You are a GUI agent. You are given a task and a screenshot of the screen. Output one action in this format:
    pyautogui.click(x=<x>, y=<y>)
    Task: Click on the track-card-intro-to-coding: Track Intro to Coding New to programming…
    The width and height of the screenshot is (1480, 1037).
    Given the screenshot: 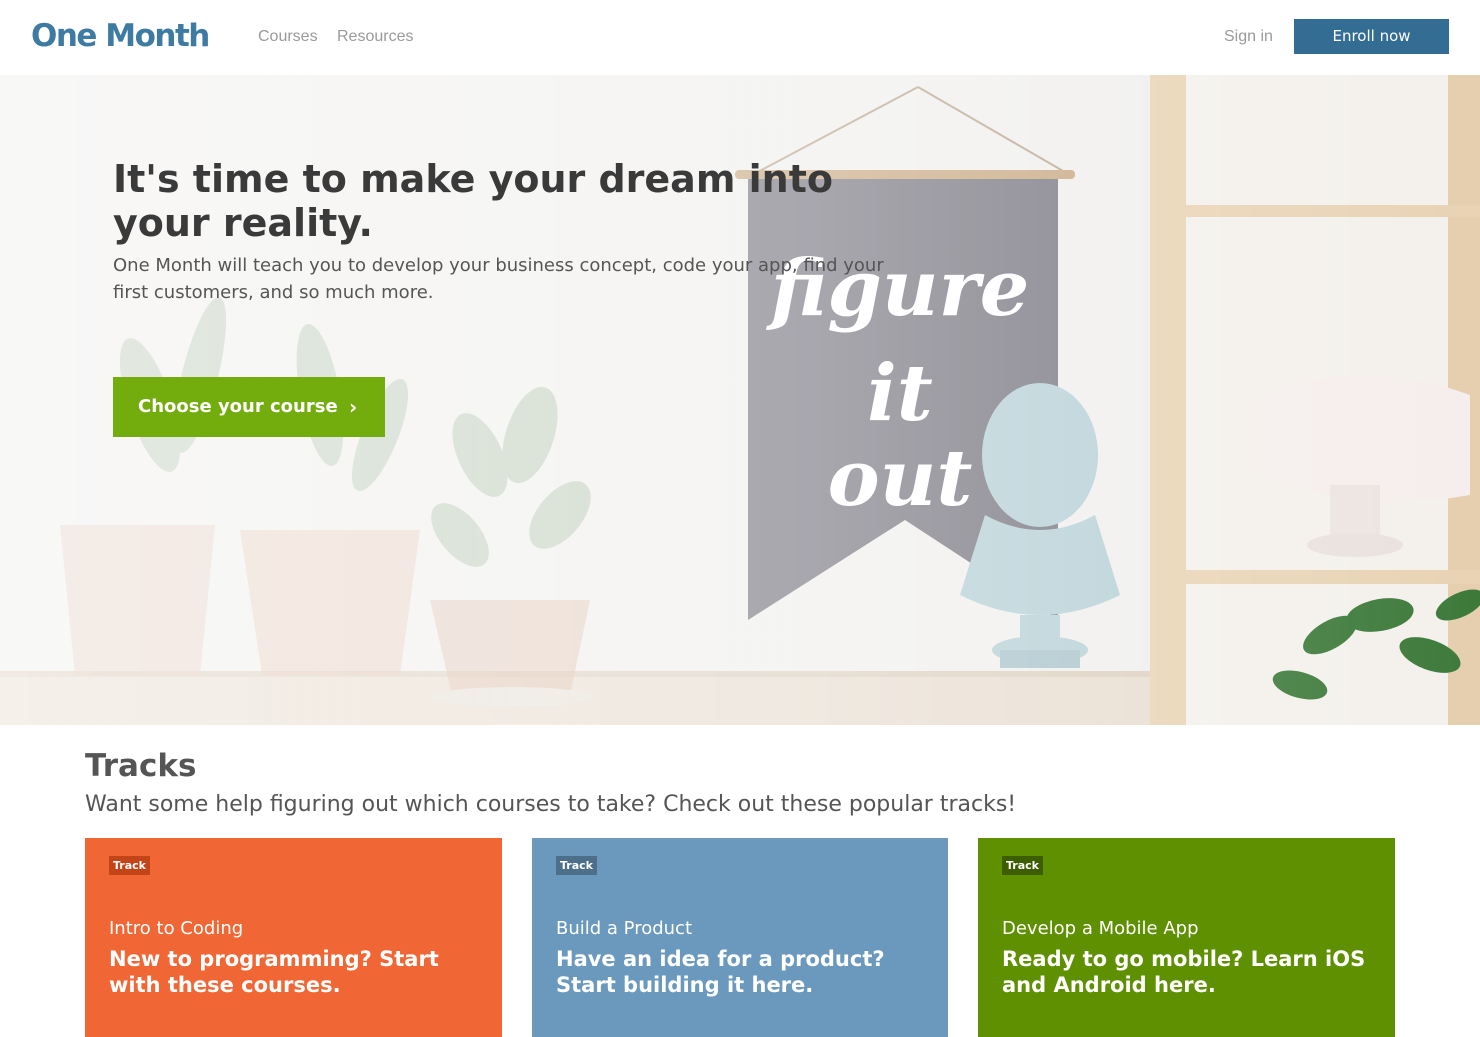 What is the action you would take?
    pyautogui.click(x=293, y=937)
    